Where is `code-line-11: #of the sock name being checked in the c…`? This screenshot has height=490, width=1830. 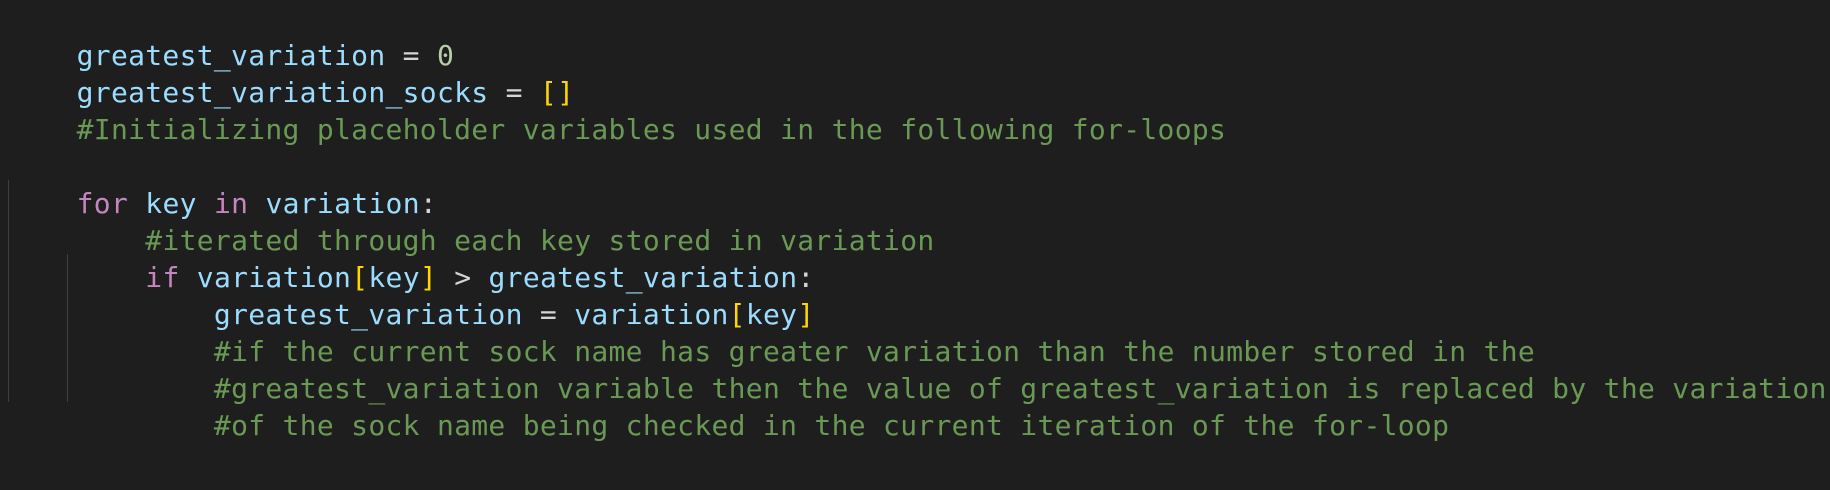 code-line-11: #of the sock name being checked in the c… is located at coordinates (728, 401).